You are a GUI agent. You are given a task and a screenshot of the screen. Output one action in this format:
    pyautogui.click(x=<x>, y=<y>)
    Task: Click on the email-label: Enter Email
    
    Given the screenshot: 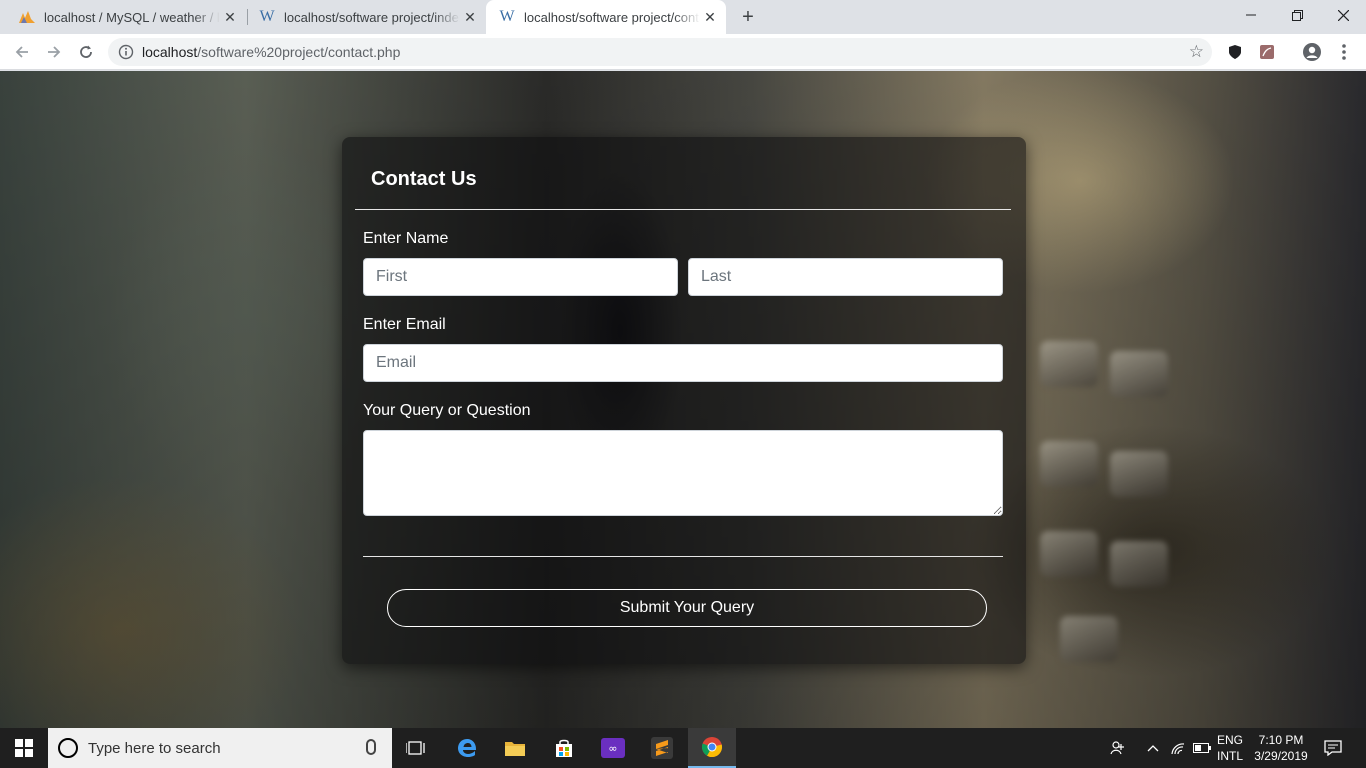 What is the action you would take?
    pyautogui.click(x=404, y=324)
    